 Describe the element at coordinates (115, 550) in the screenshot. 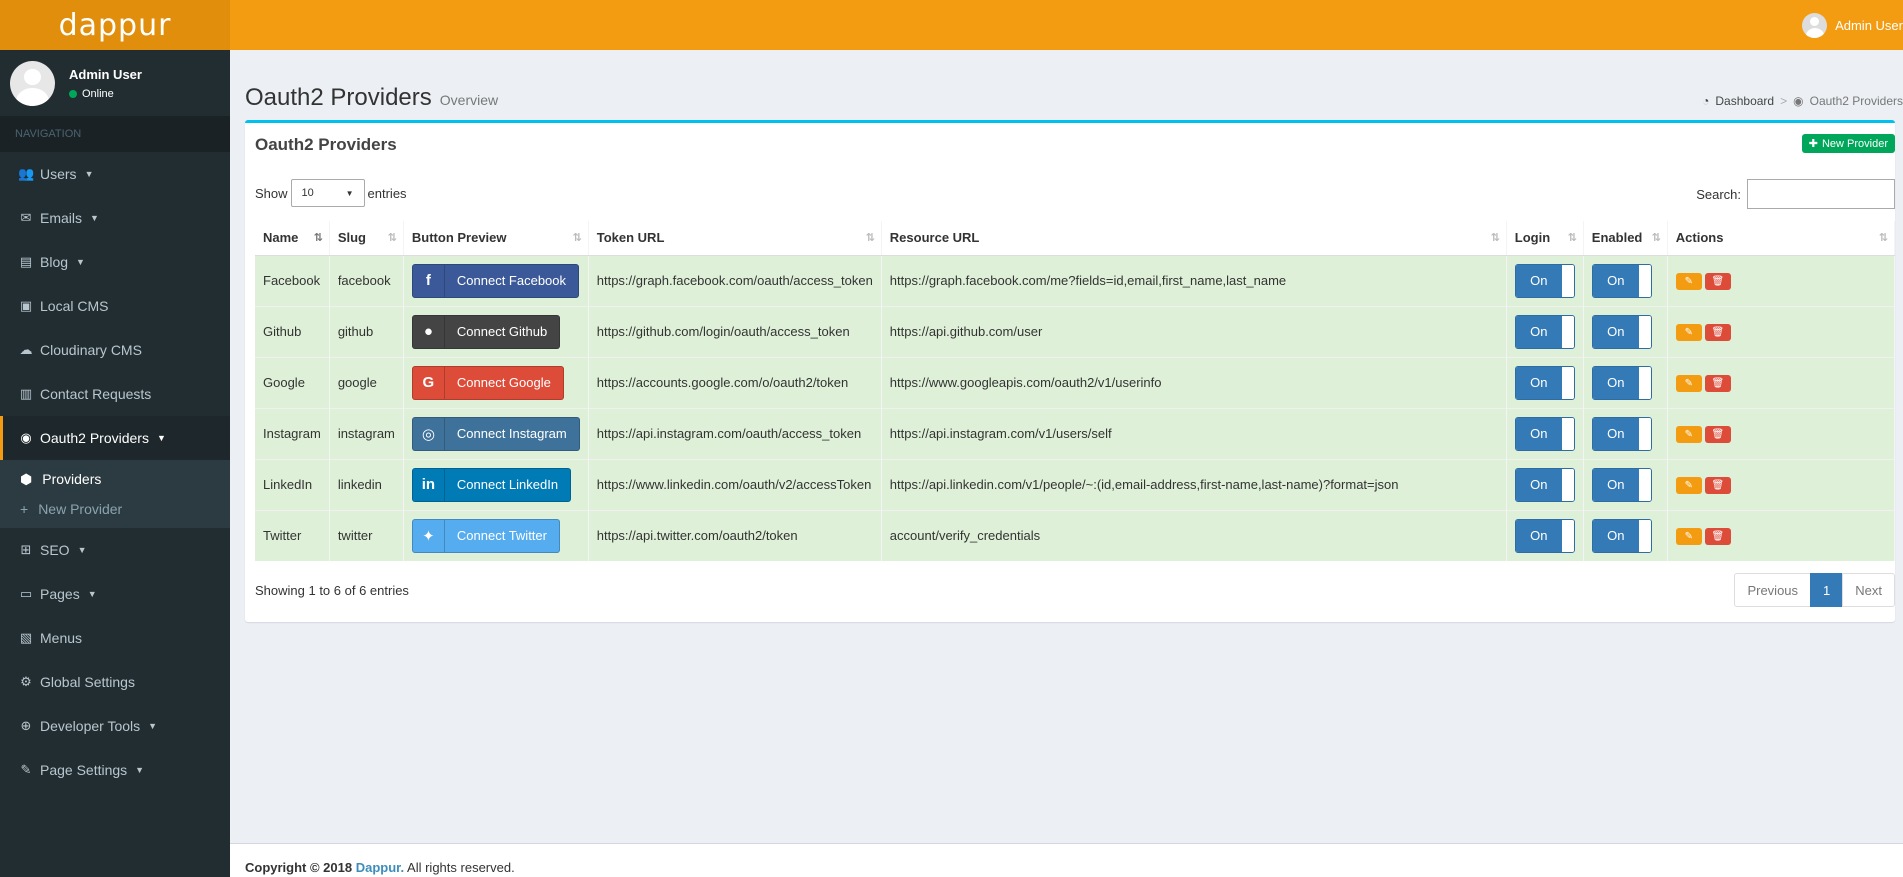

I see `sidebar-item-seo: ⊞ SEO ▼` at that location.